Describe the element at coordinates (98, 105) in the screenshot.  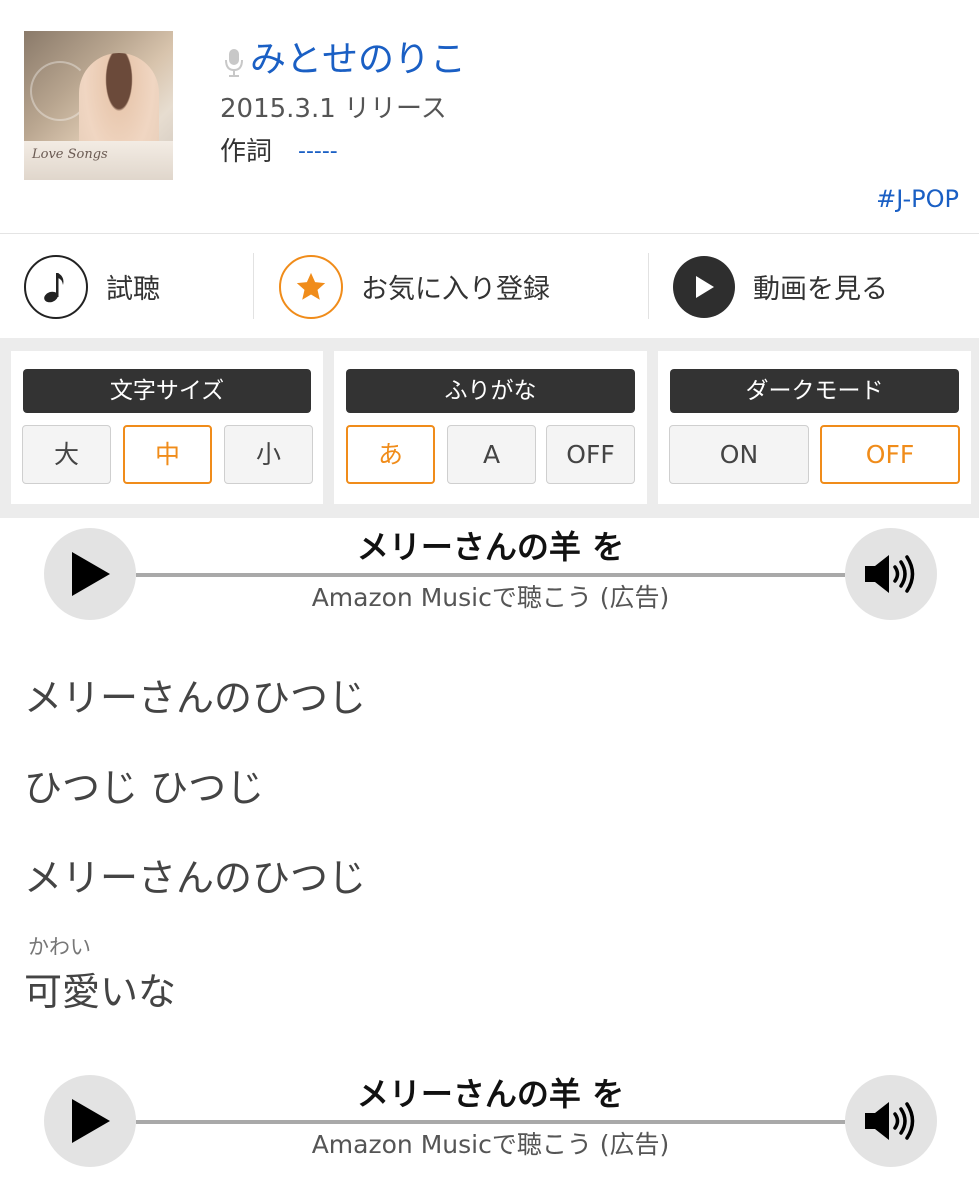
I see `album-art: Love Songs` at that location.